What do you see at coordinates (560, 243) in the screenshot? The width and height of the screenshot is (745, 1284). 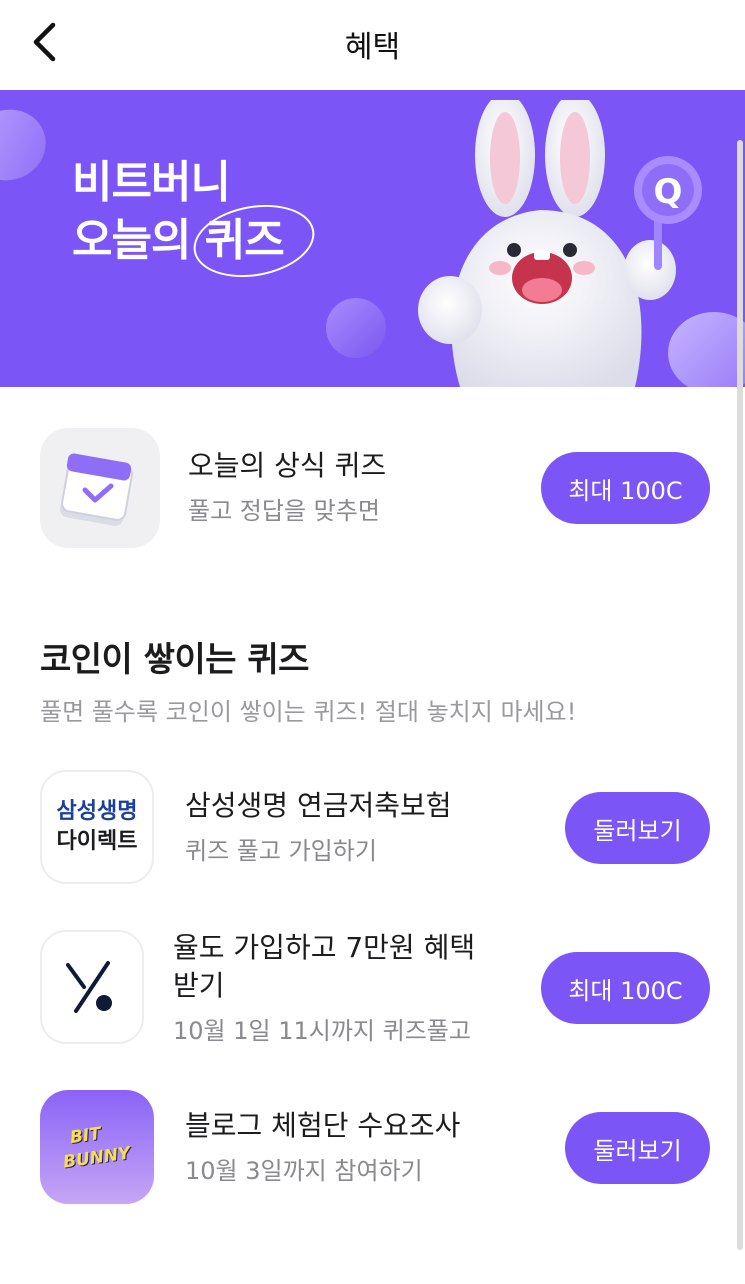 I see `bunny-mascot-illustration: Q` at bounding box center [560, 243].